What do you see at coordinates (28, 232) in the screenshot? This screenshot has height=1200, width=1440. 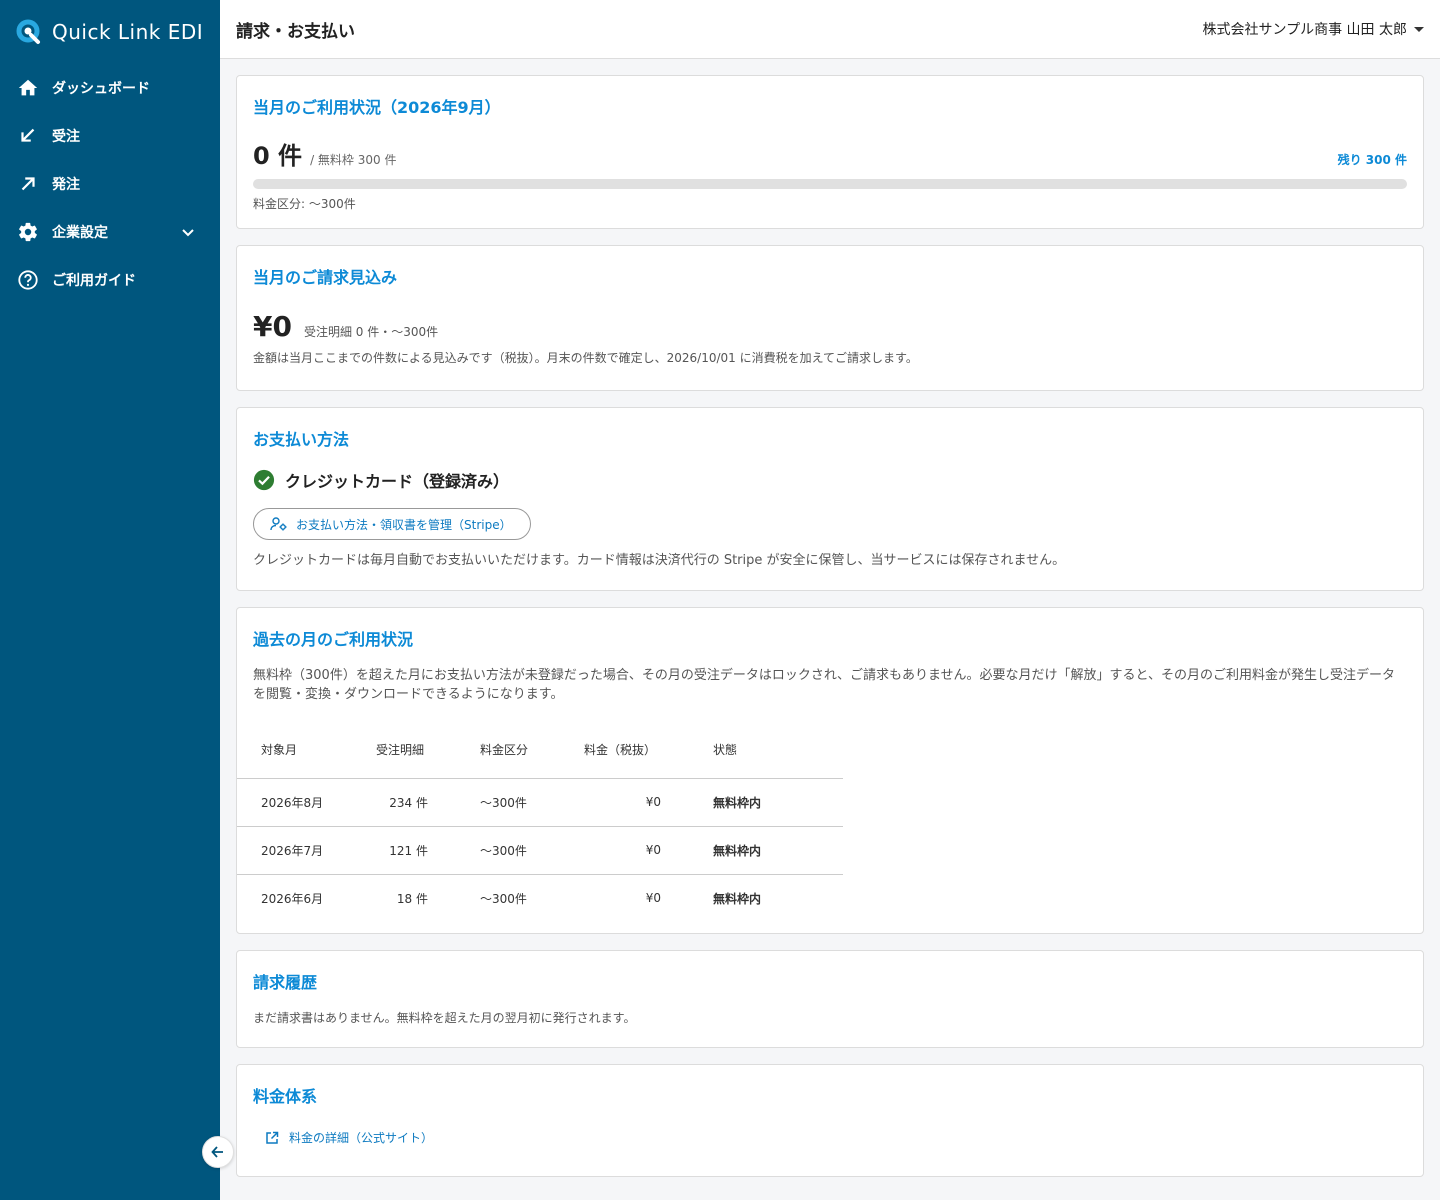 I see `gear-icon` at bounding box center [28, 232].